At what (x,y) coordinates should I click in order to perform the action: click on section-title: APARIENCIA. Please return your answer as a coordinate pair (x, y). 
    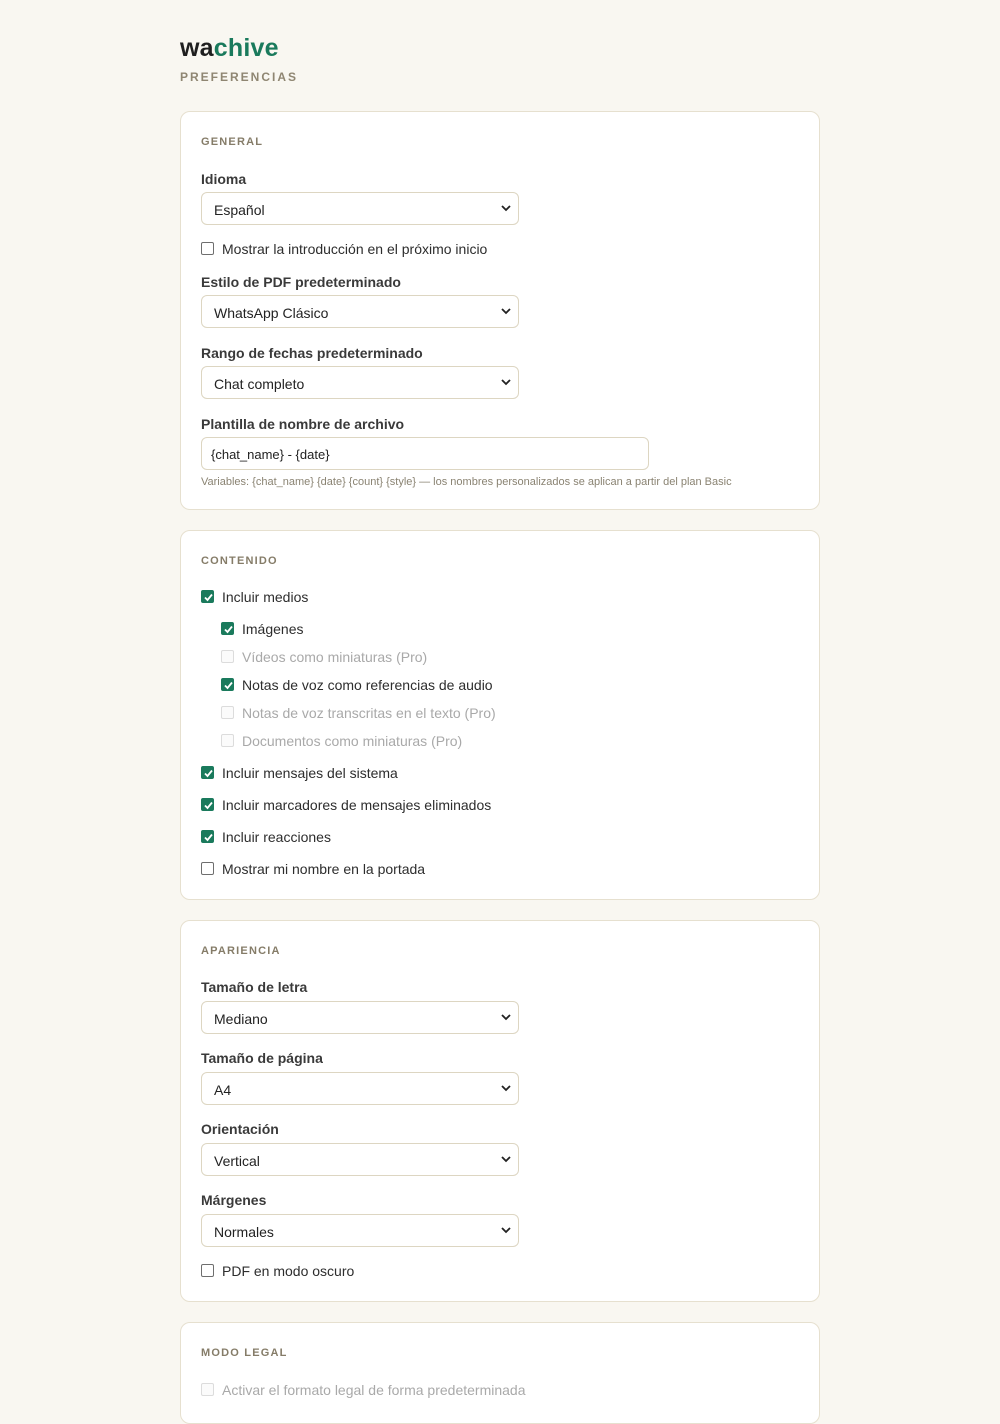
    Looking at the image, I should click on (241, 951).